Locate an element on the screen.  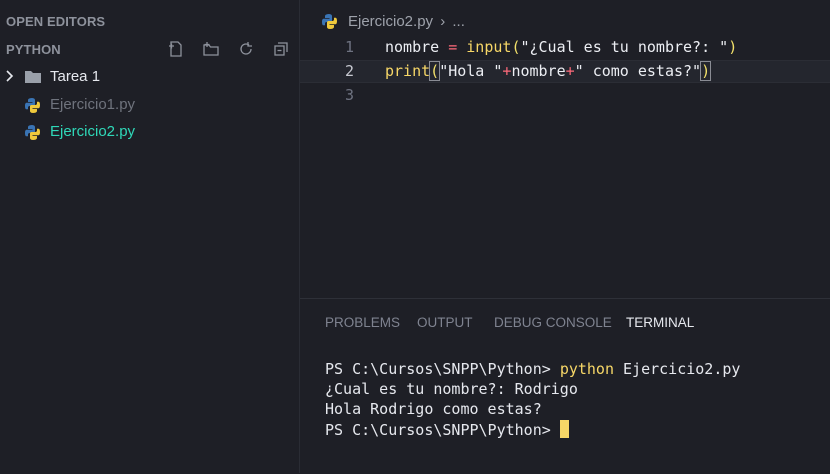
tab-output: OUTPUT is located at coordinates (445, 322).